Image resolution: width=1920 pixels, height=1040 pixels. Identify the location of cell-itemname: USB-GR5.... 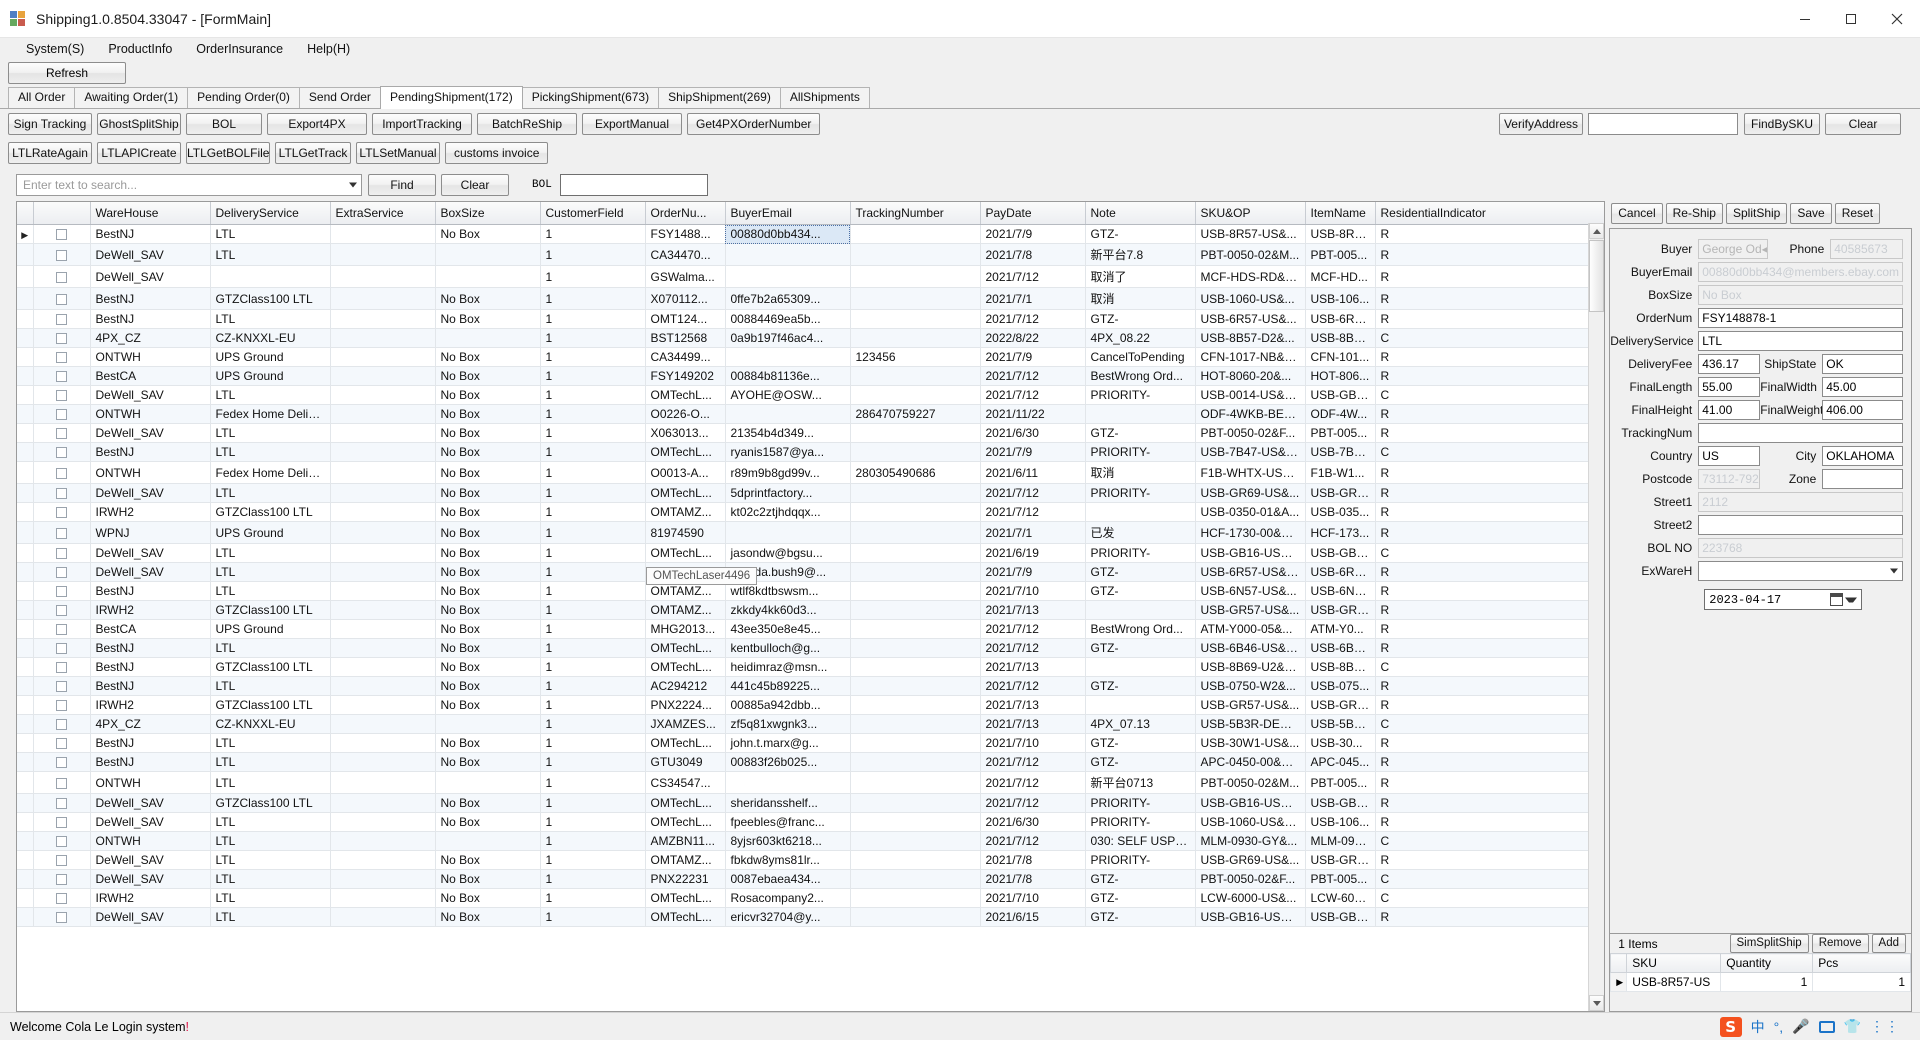
(1340, 610).